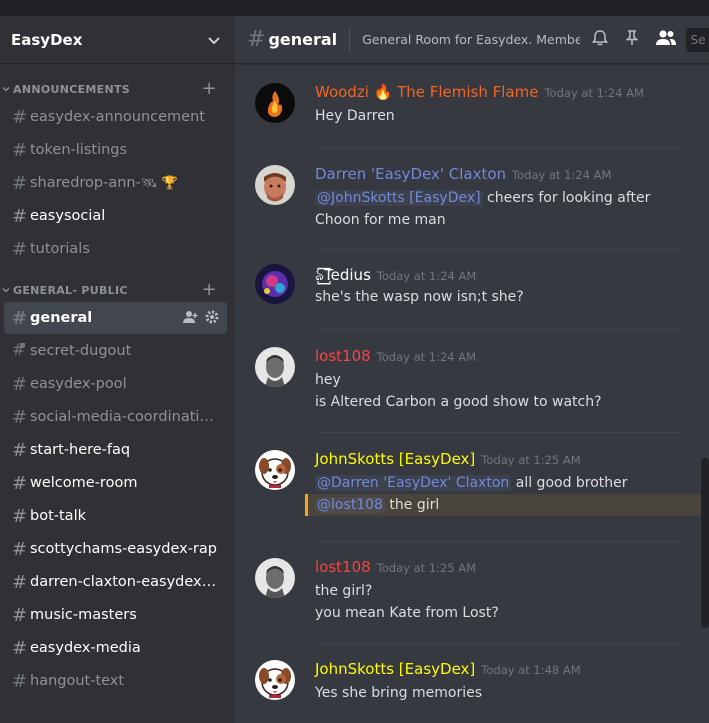  I want to click on user-mention: @lost108, so click(350, 505).